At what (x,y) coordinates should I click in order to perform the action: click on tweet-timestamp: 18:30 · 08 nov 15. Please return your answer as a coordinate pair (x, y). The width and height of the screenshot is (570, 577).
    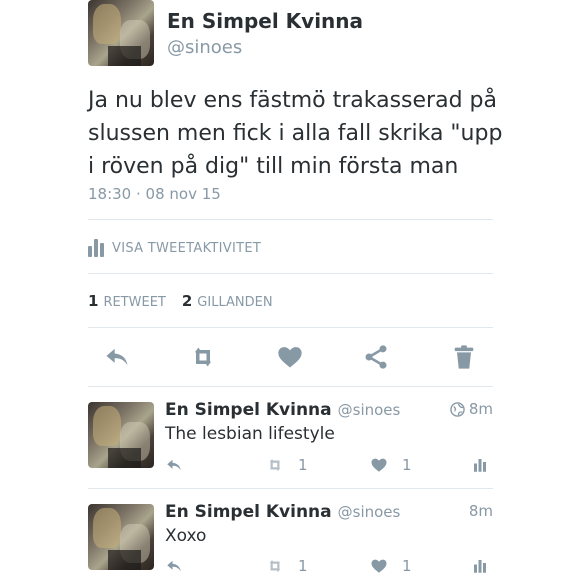
    Looking at the image, I should click on (154, 194).